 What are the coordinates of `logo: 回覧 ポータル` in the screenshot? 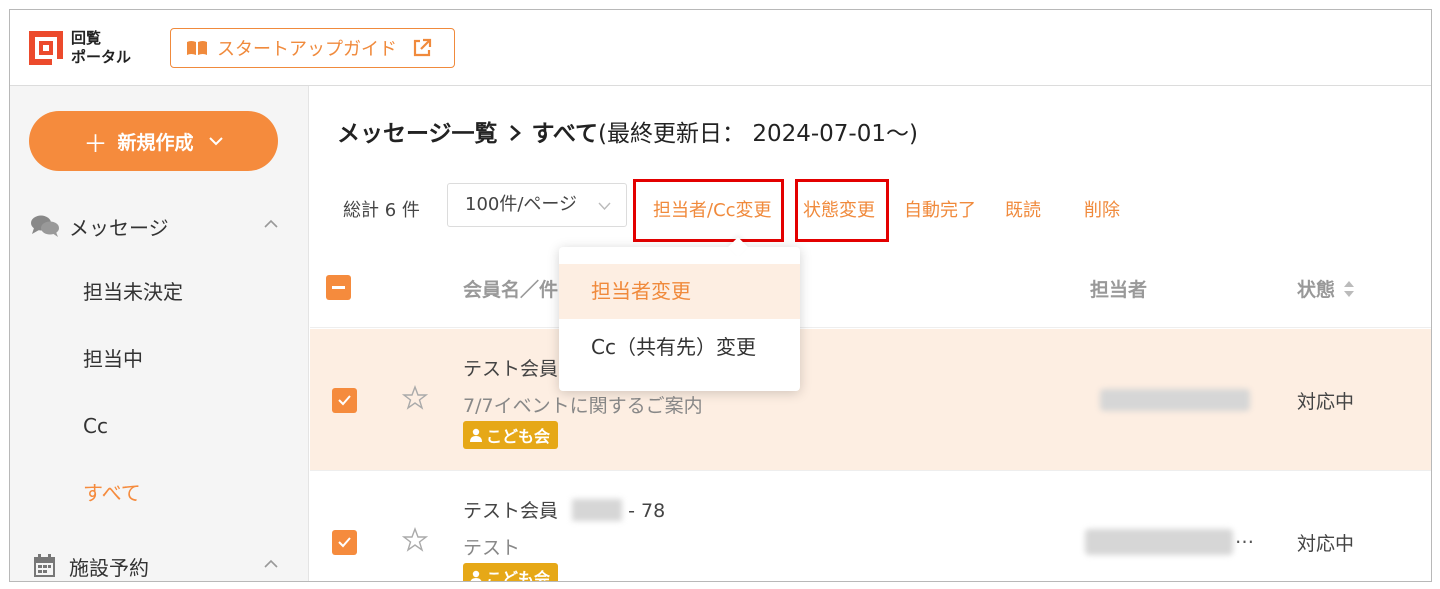 It's located at (85, 48).